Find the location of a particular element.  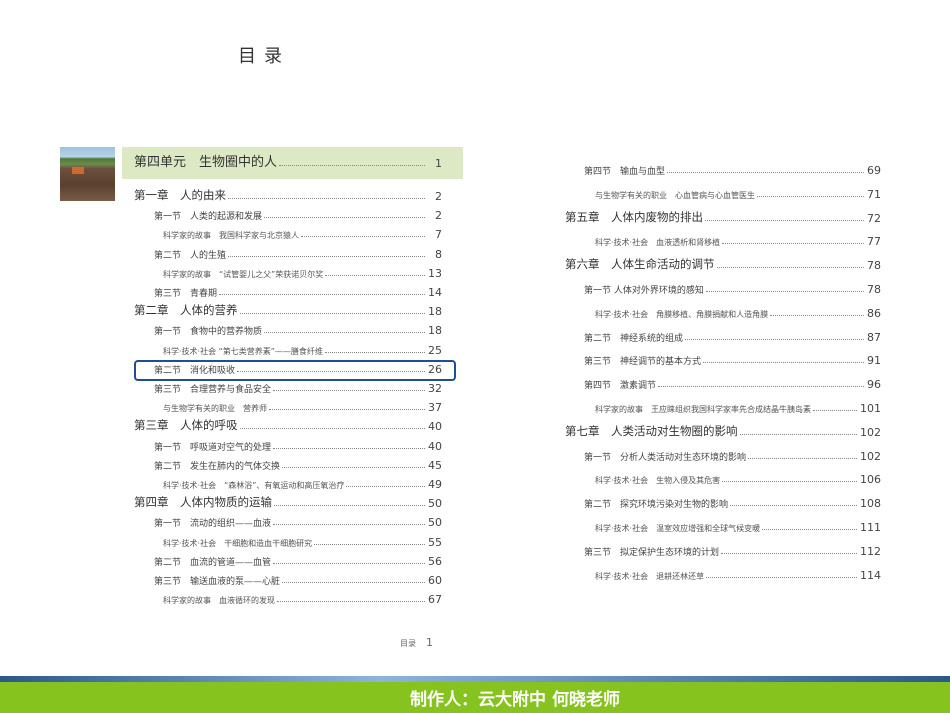

toc-entry: 科学·技术·社会 血液透析和肾移植 77 is located at coordinates (738, 240).